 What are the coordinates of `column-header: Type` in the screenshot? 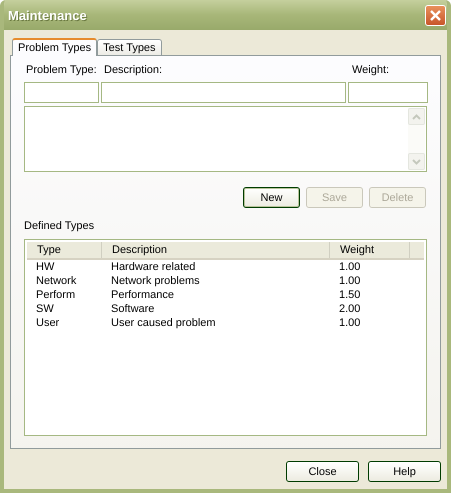 It's located at (64, 250).